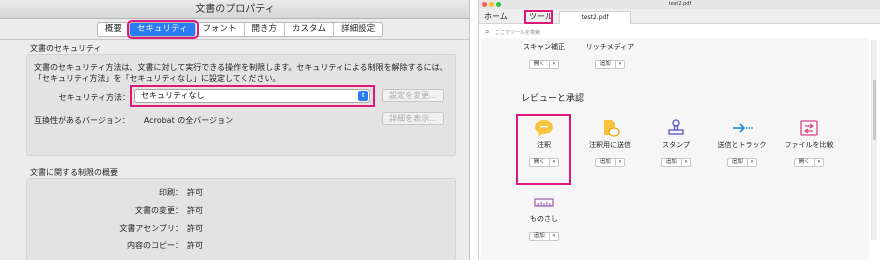  Describe the element at coordinates (133, 120) in the screenshot. I see `compatibility-row: 互換性があるバージョン： Acrobat の全バージョン` at that location.